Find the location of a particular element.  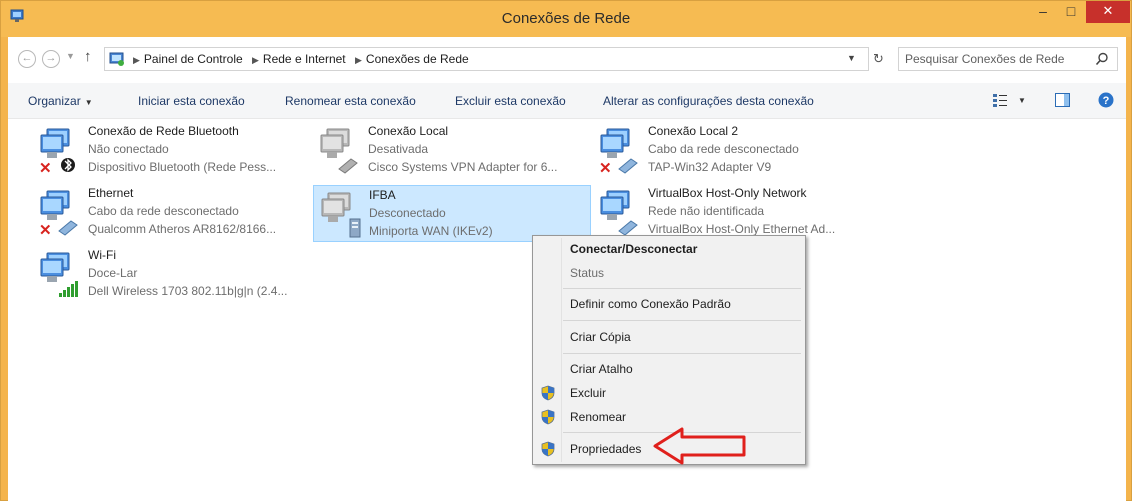

menu-item-delete: Excluir is located at coordinates (669, 393).